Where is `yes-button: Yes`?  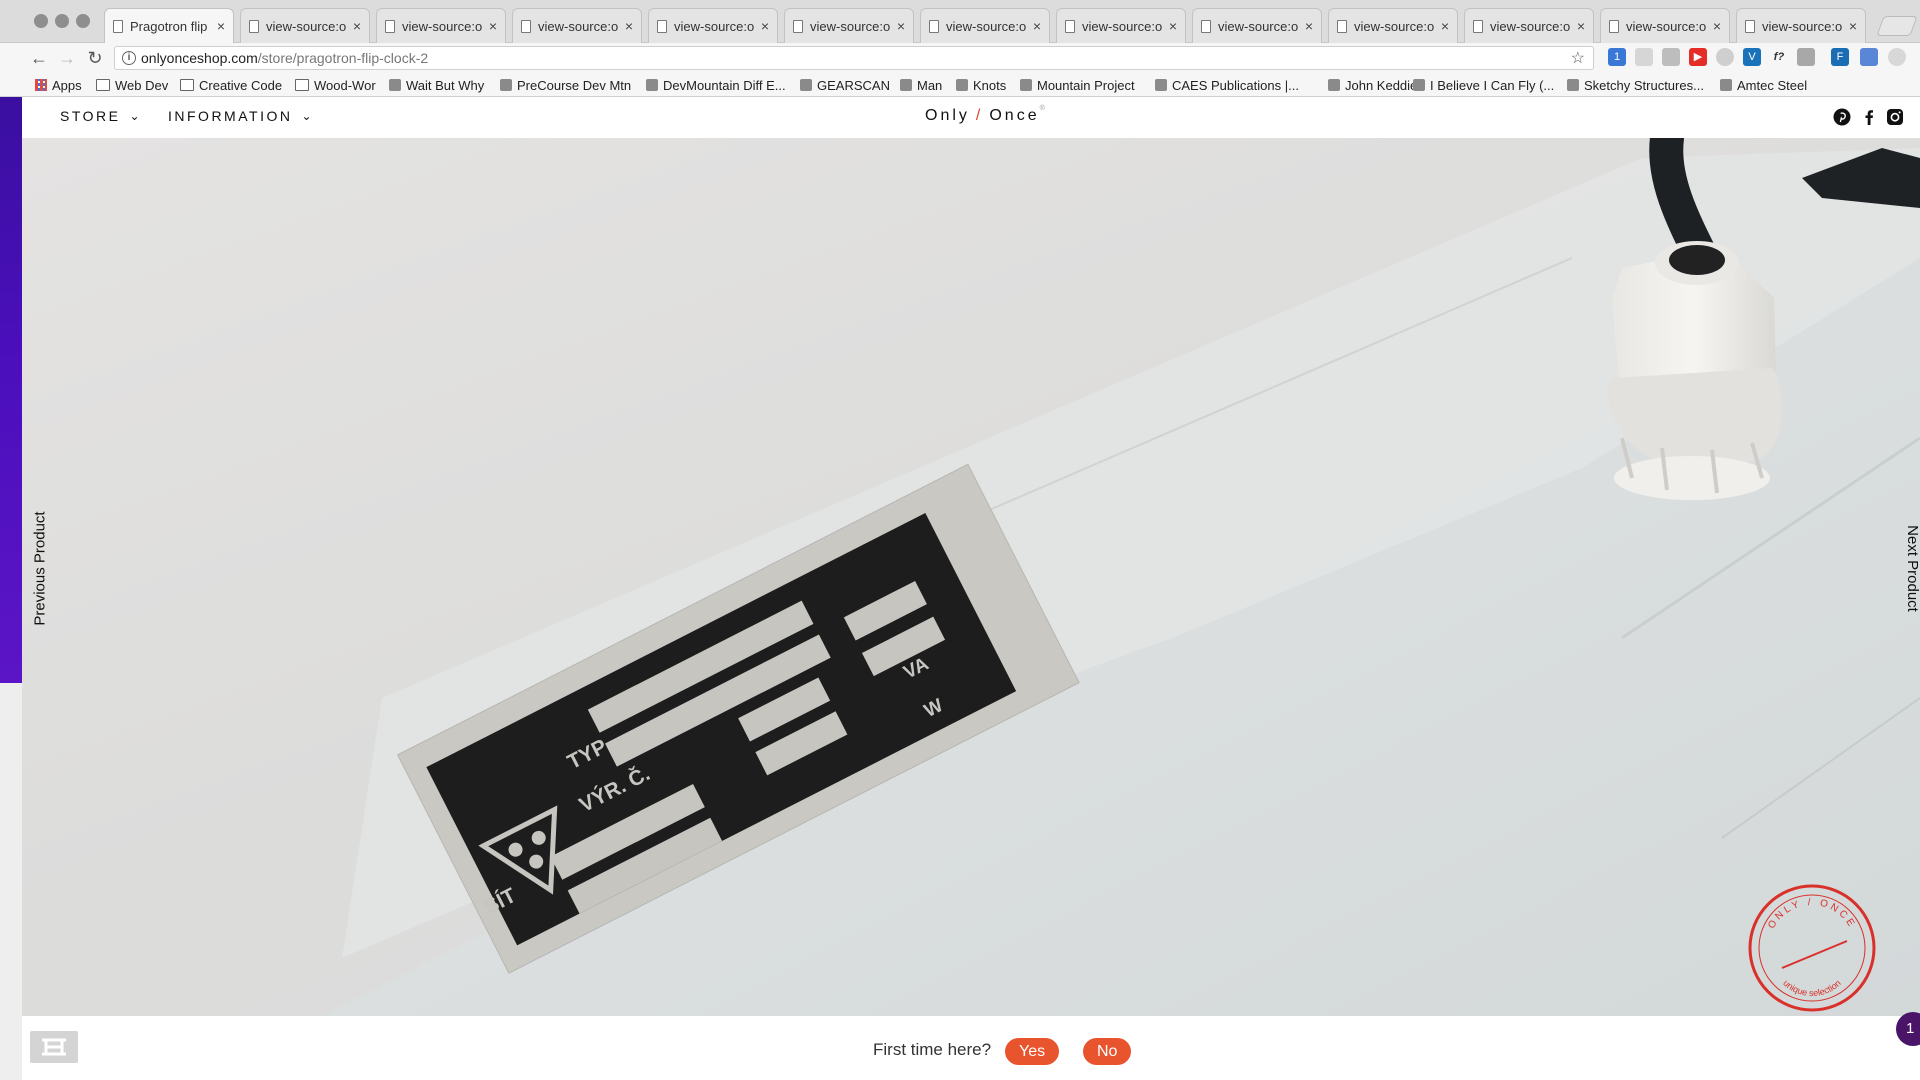 yes-button: Yes is located at coordinates (1032, 1051).